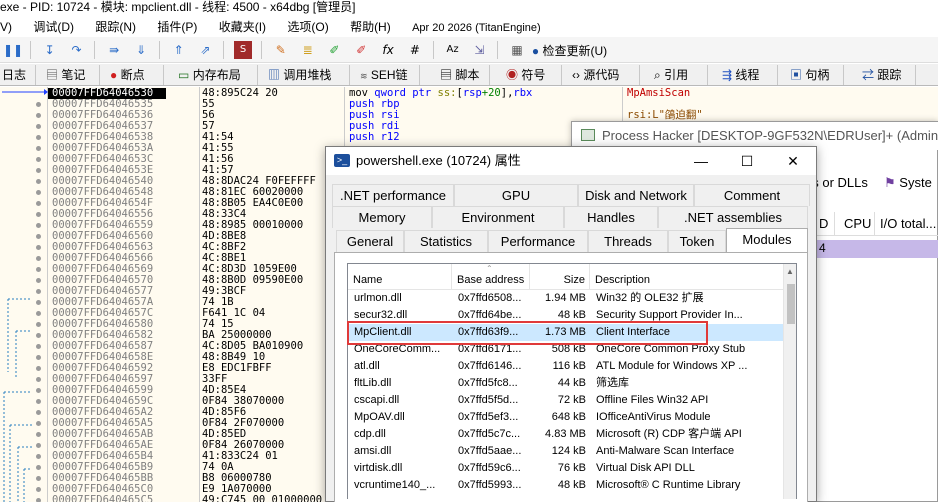  Describe the element at coordinates (538, 241) in the screenshot. I see `tab-performance: Performance` at that location.